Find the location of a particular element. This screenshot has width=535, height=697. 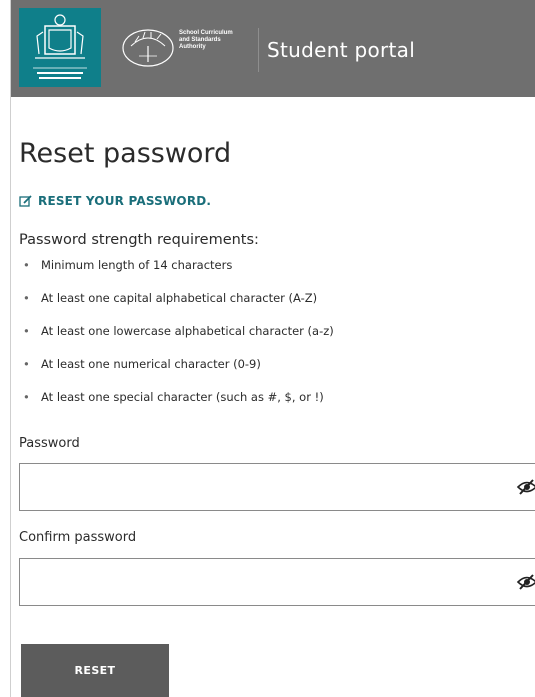

requirement-text: At least one numerical character (0-9) is located at coordinates (151, 364).